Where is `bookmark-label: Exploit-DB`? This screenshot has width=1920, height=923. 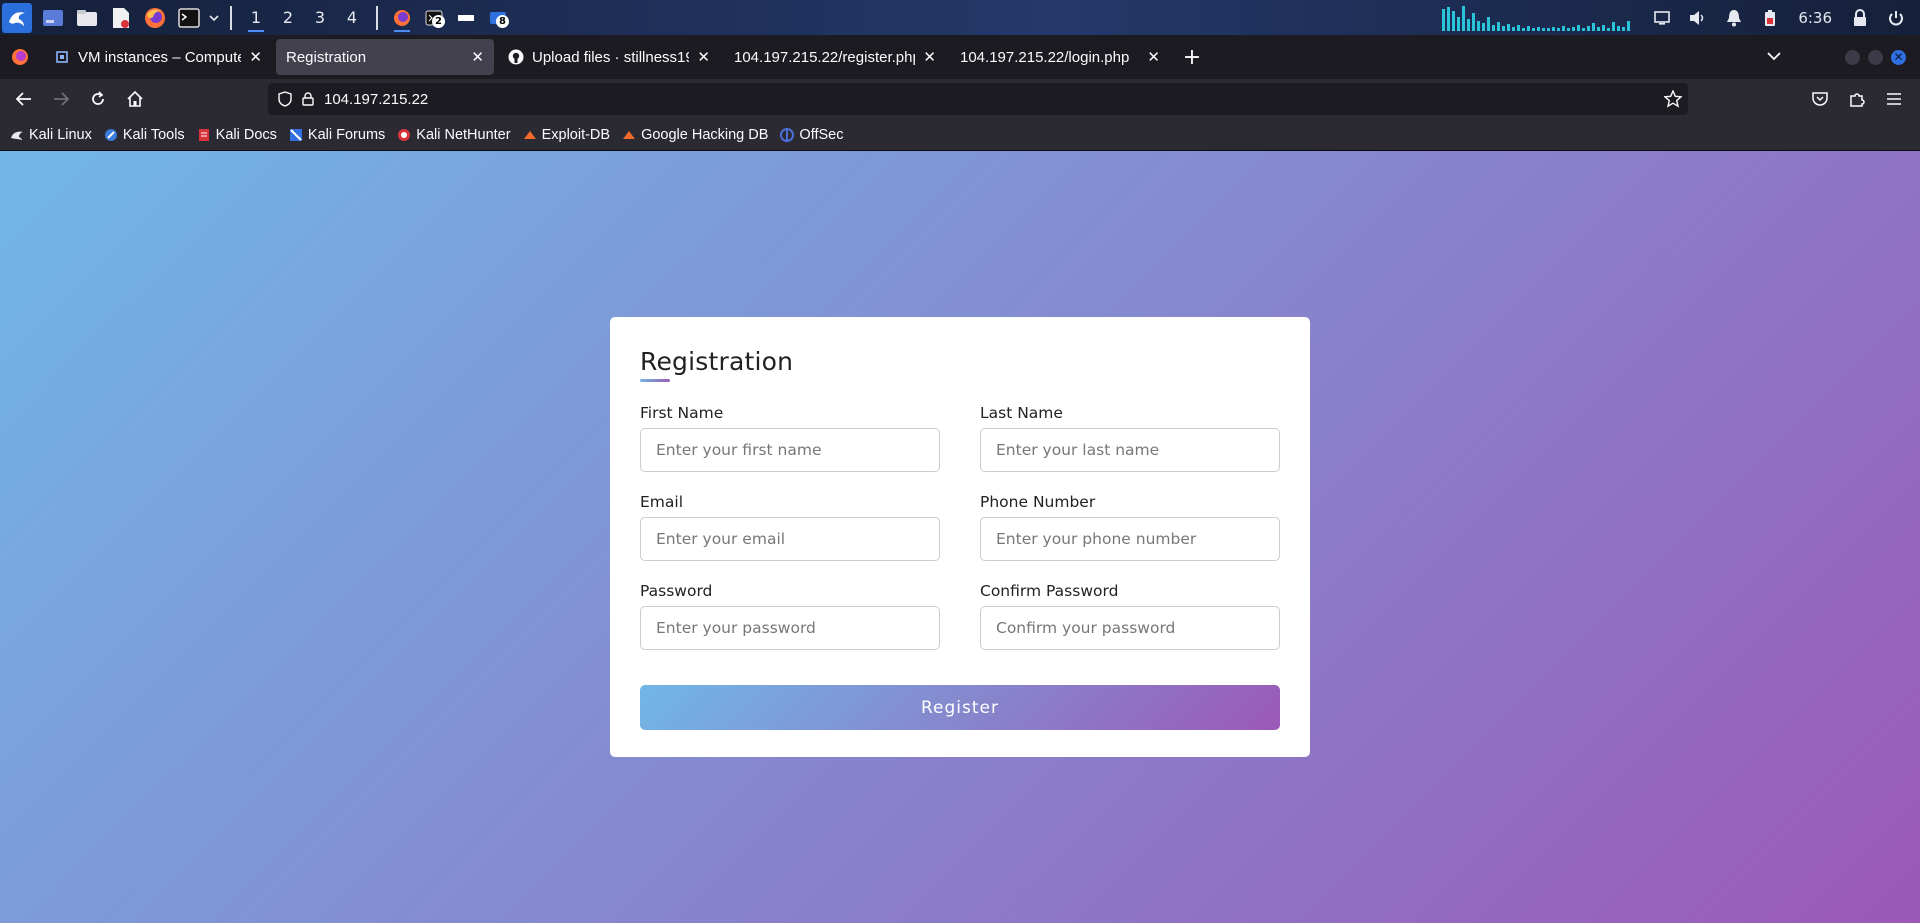
bookmark-label: Exploit-DB is located at coordinates (576, 134).